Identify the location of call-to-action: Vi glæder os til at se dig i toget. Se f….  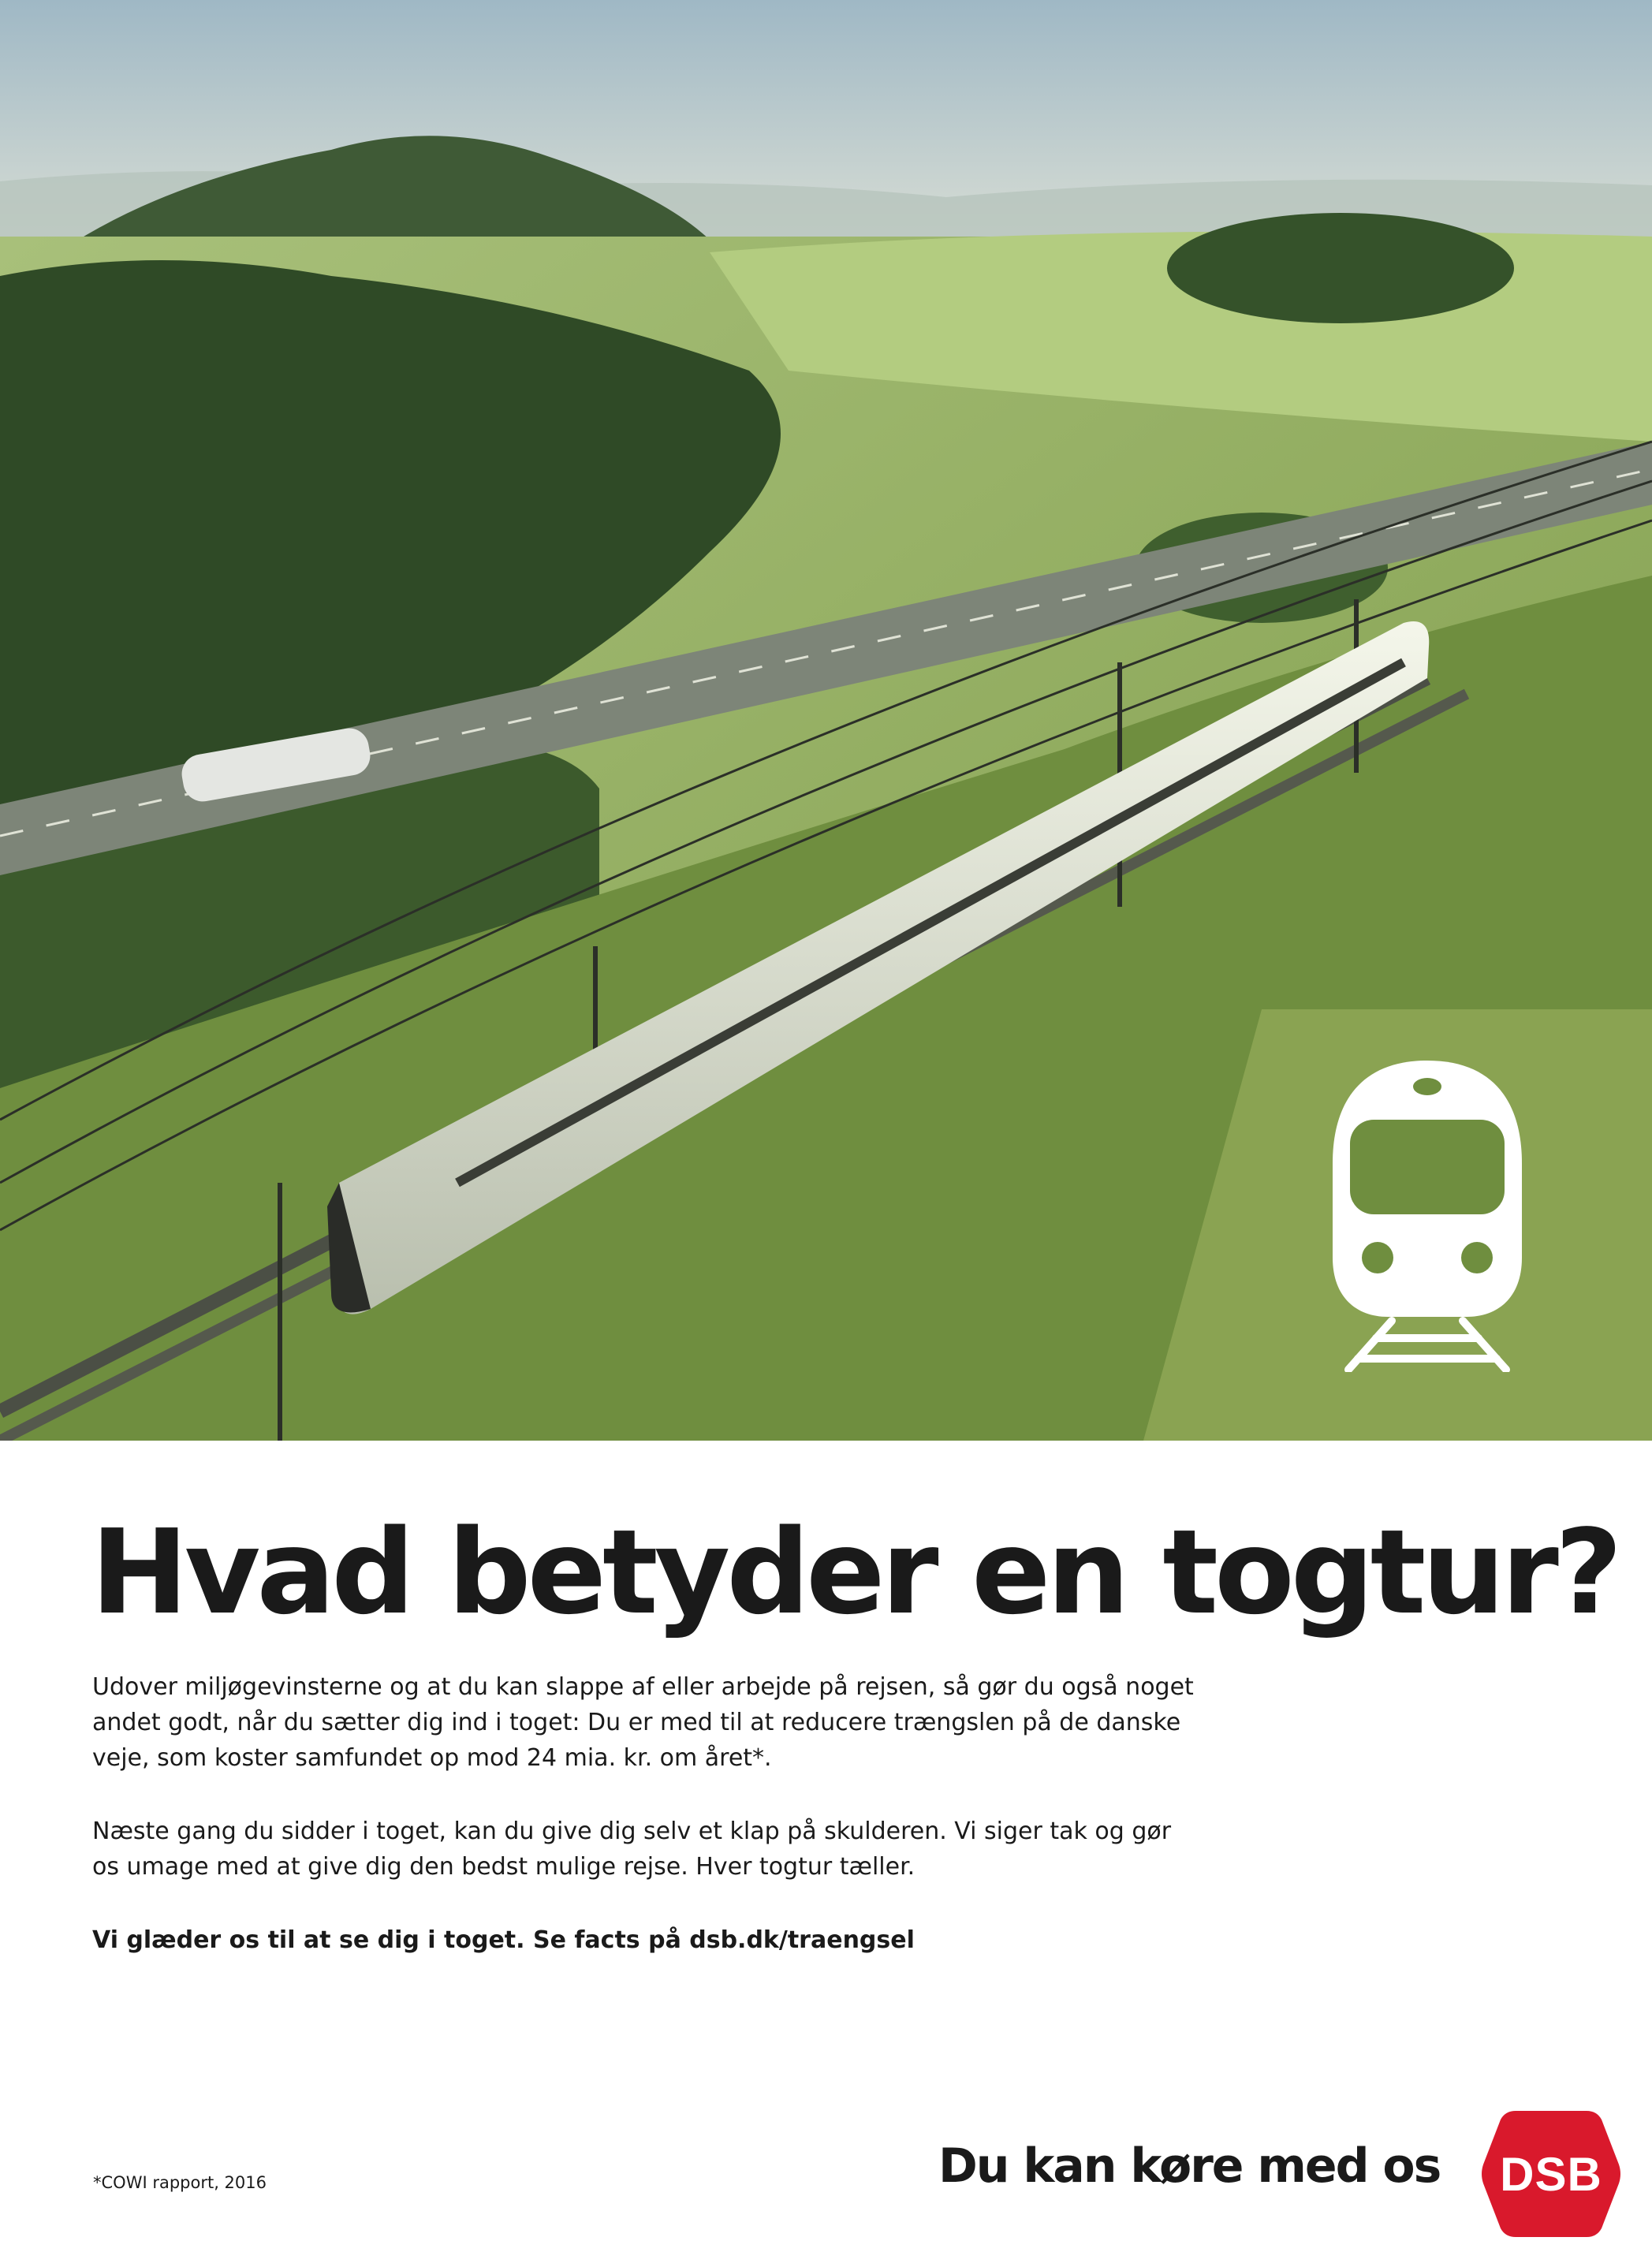
(503, 1940).